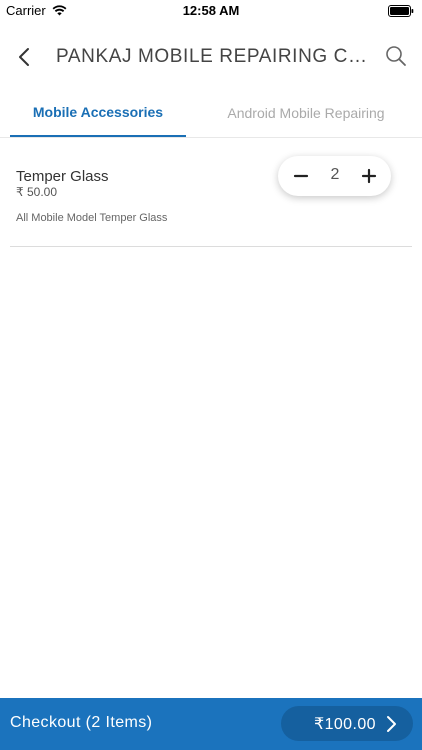 The width and height of the screenshot is (422, 750). I want to click on tab-android-mobile-repairing: Android Mobile Repairing, so click(306, 112).